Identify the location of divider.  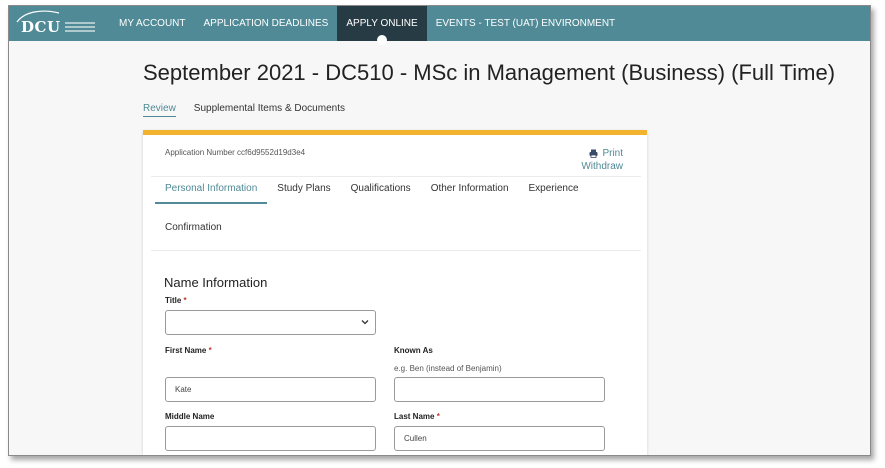
(396, 250).